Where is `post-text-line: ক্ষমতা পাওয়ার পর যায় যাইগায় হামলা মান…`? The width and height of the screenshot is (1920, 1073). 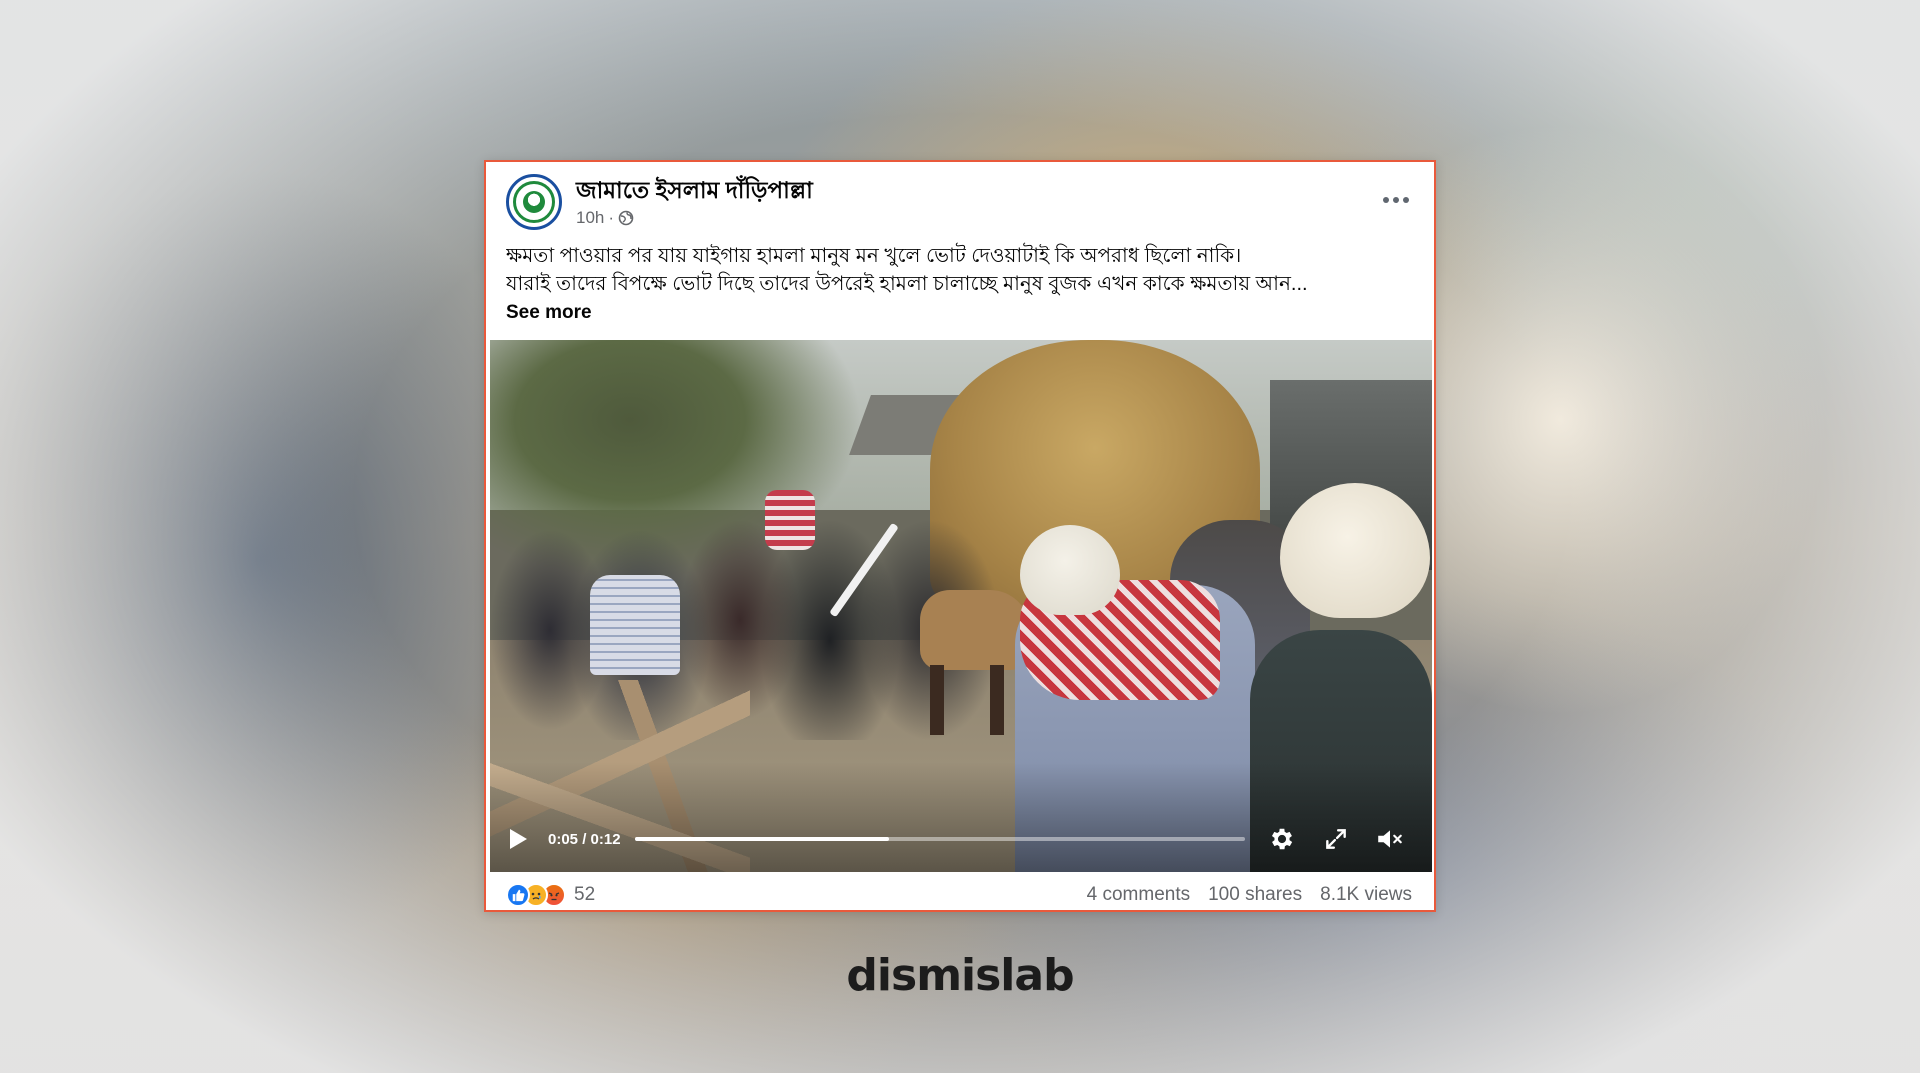
post-text-line: ক্ষমতা পাওয়ার পর যায় যাইগায় হামলা মান… is located at coordinates (874, 256).